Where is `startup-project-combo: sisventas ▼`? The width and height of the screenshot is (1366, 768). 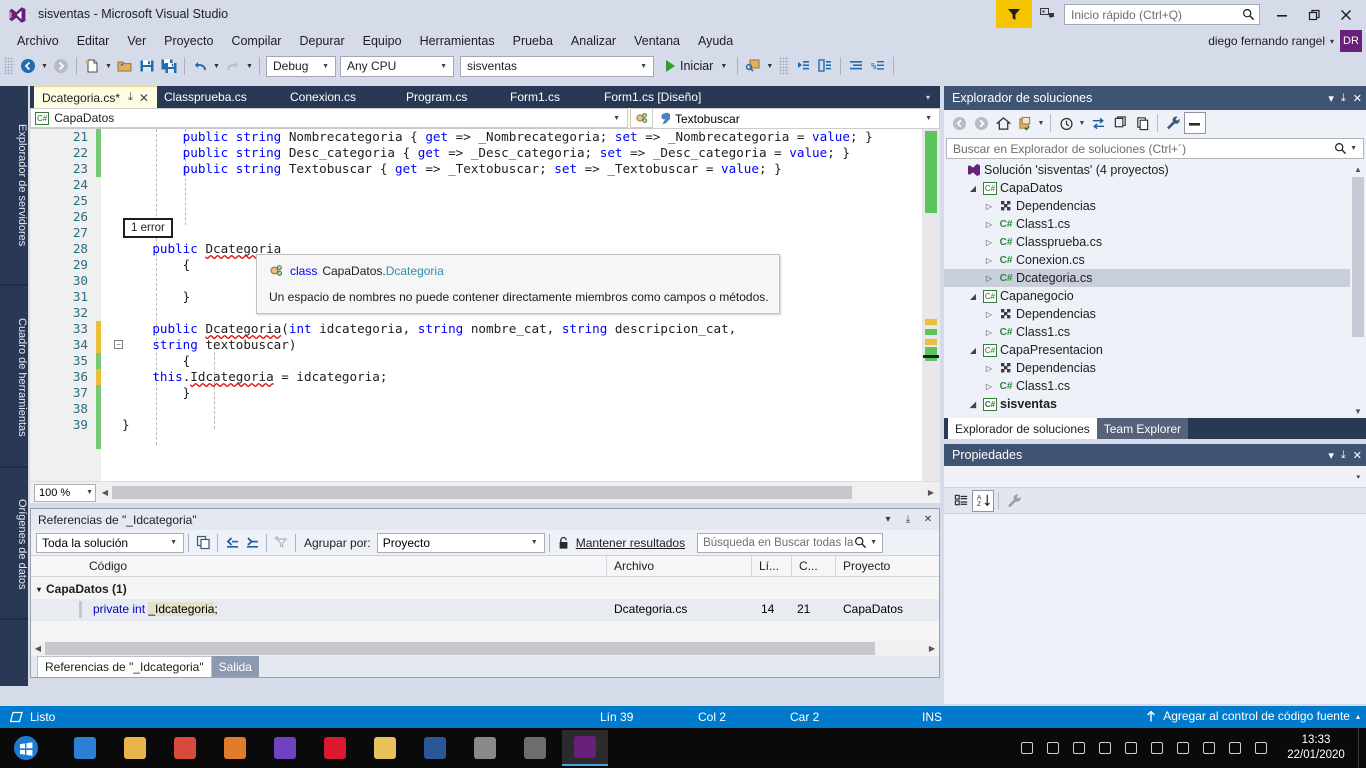
startup-project-combo: sisventas ▼ is located at coordinates (557, 66).